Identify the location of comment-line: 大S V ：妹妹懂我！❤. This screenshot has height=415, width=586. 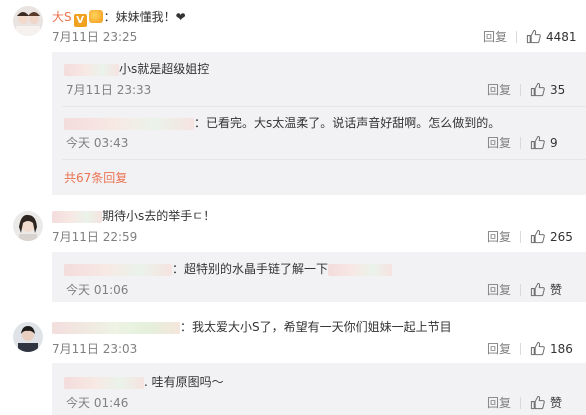
(119, 18).